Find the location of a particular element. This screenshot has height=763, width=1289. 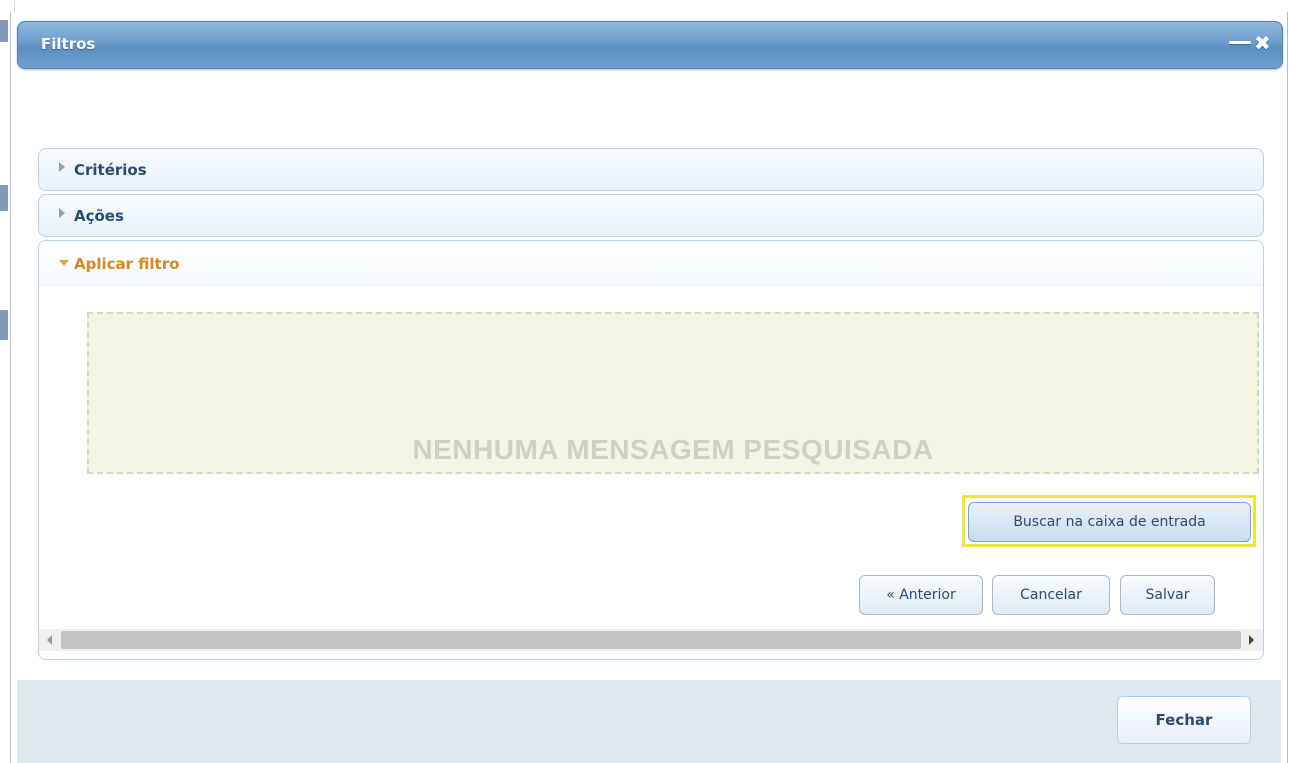

horizontal-scrollbar is located at coordinates (651, 640).